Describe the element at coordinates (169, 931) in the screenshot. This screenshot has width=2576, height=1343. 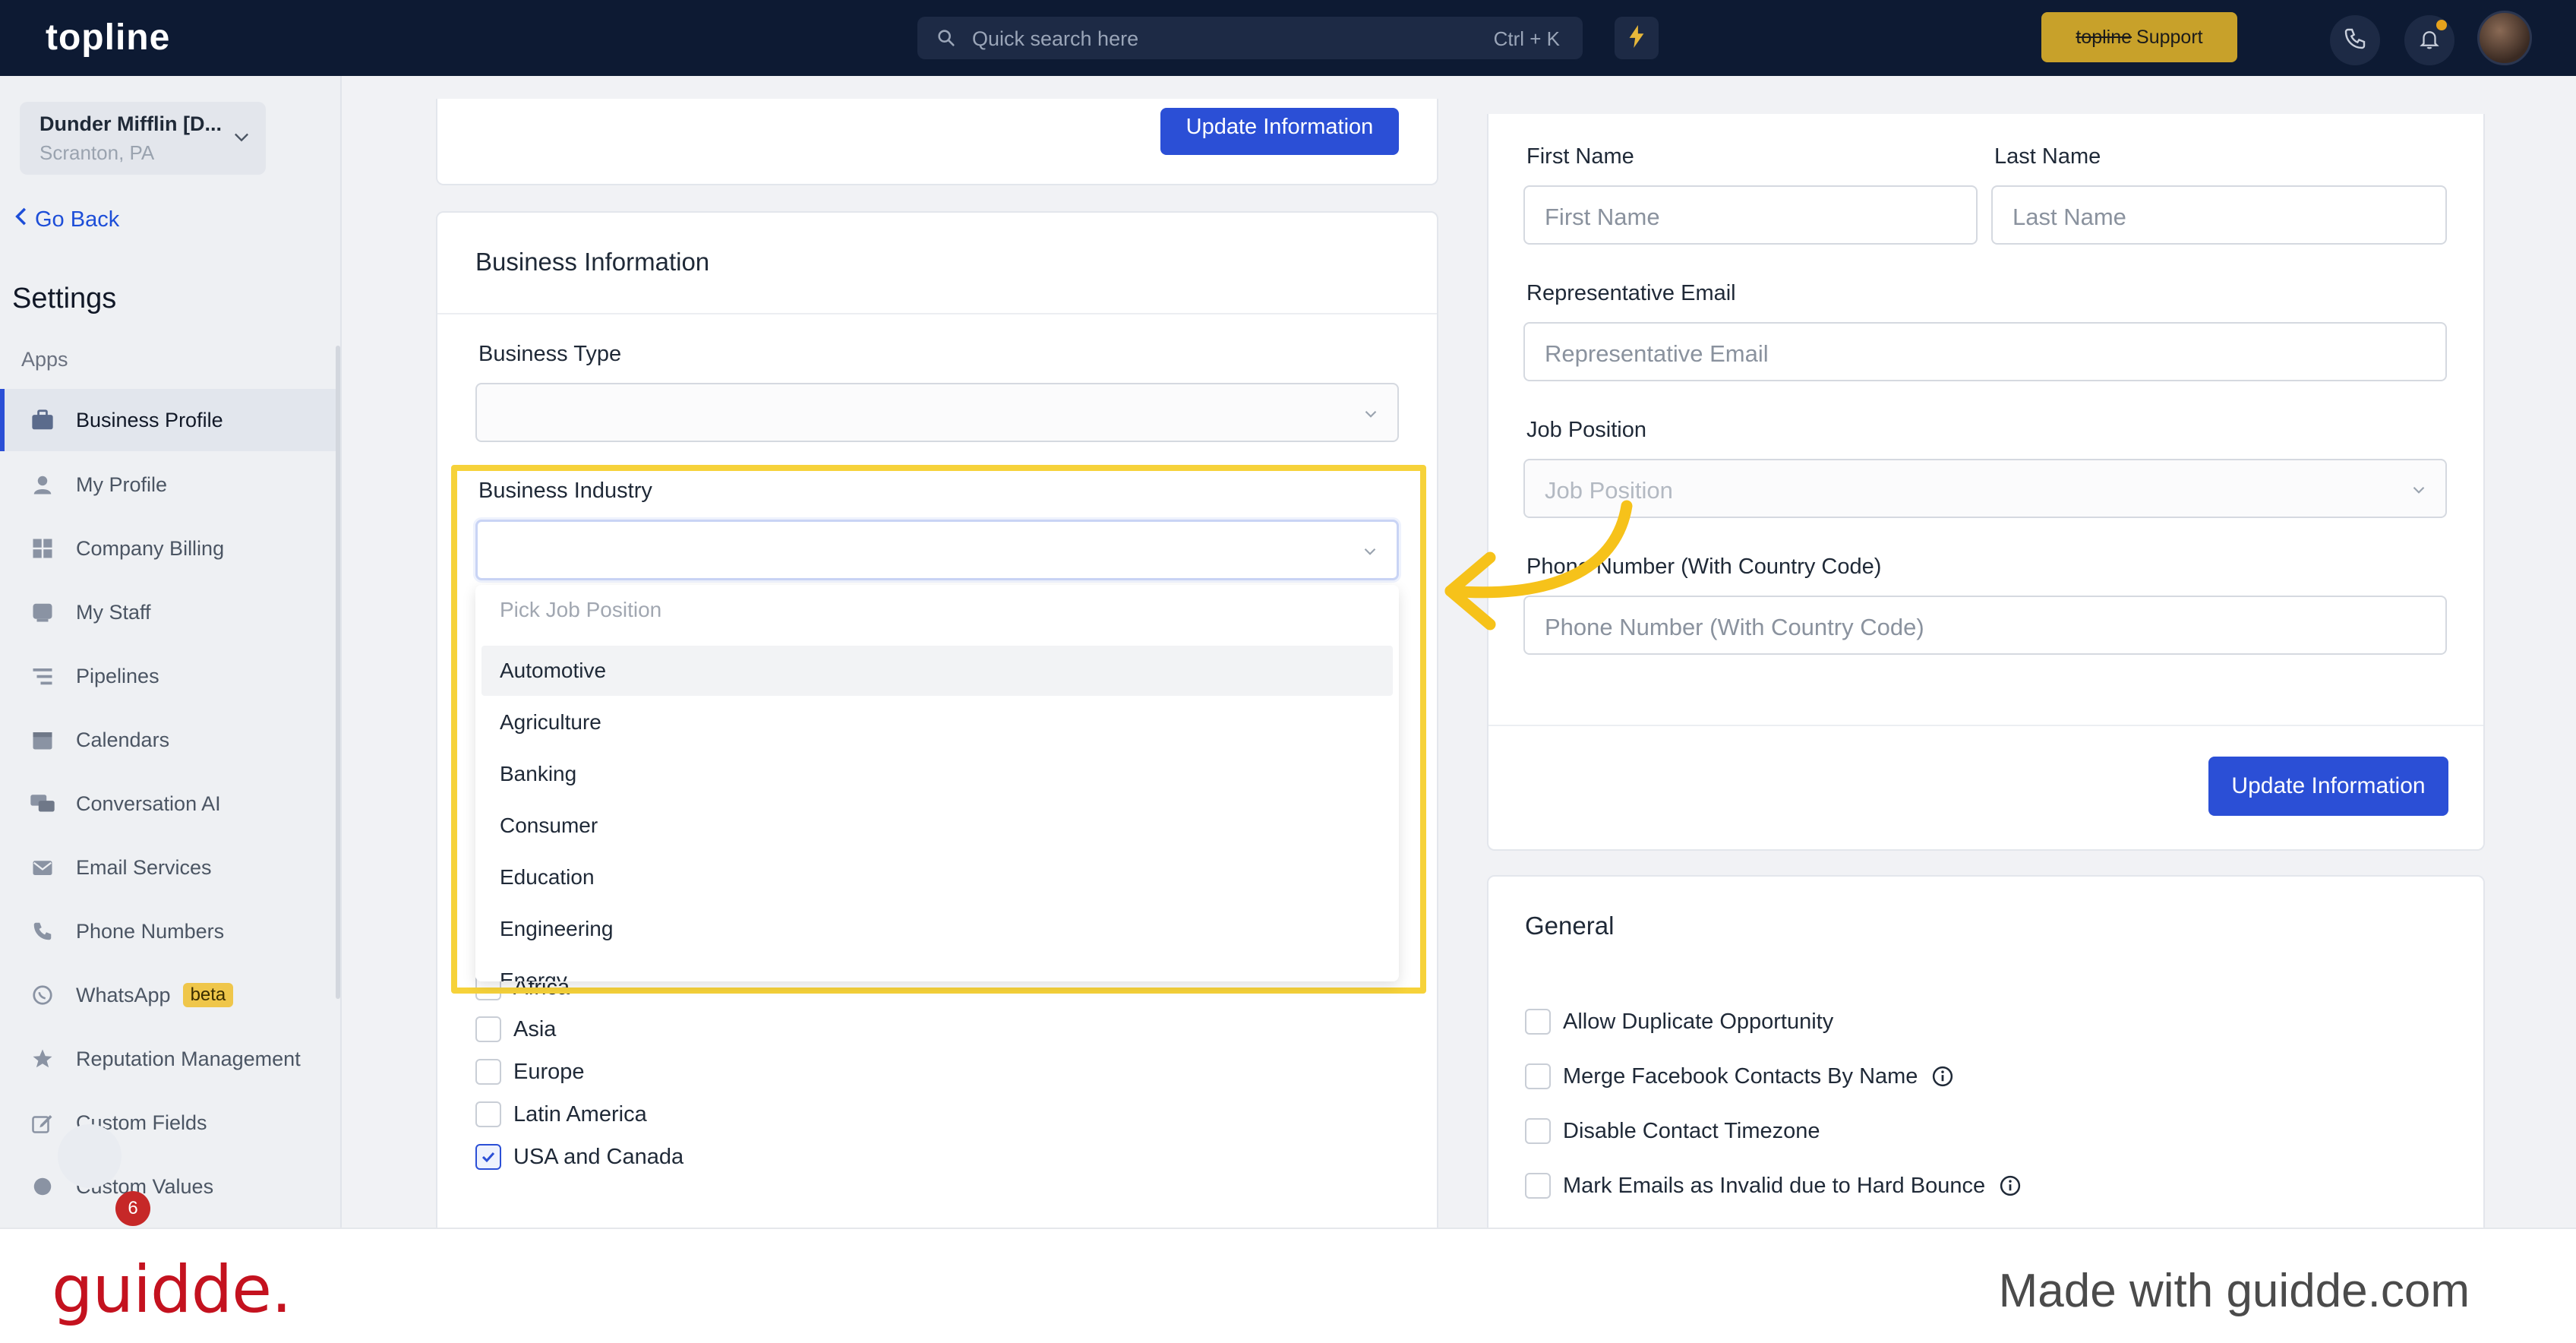
I see `sidebar-item-phone-numbers: Phone Numbers` at that location.